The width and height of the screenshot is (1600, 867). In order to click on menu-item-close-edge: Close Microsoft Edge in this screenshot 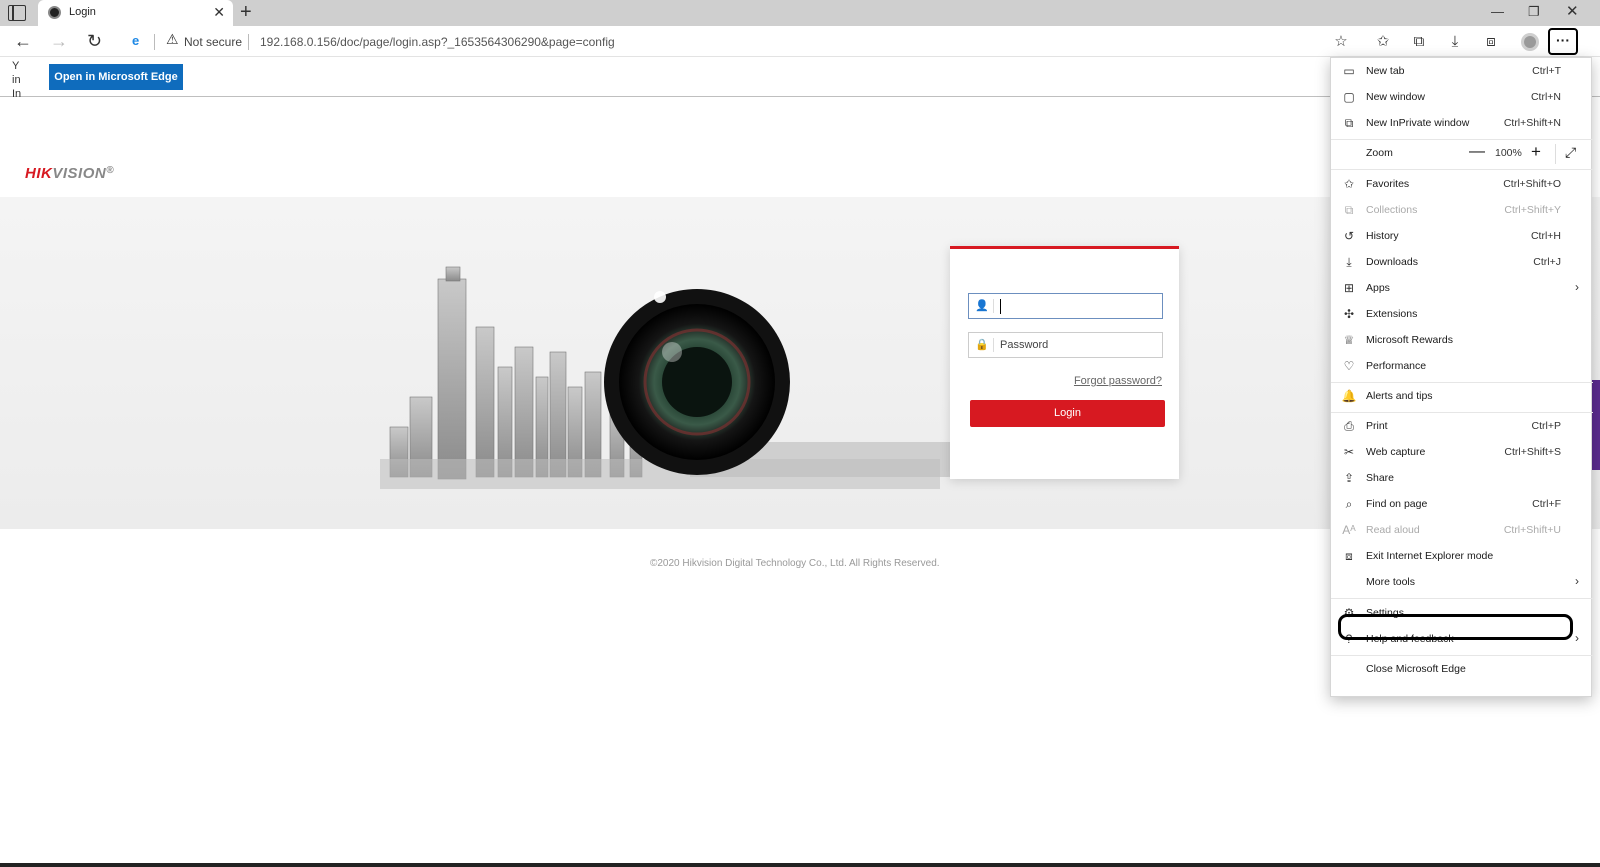, I will do `click(1462, 670)`.